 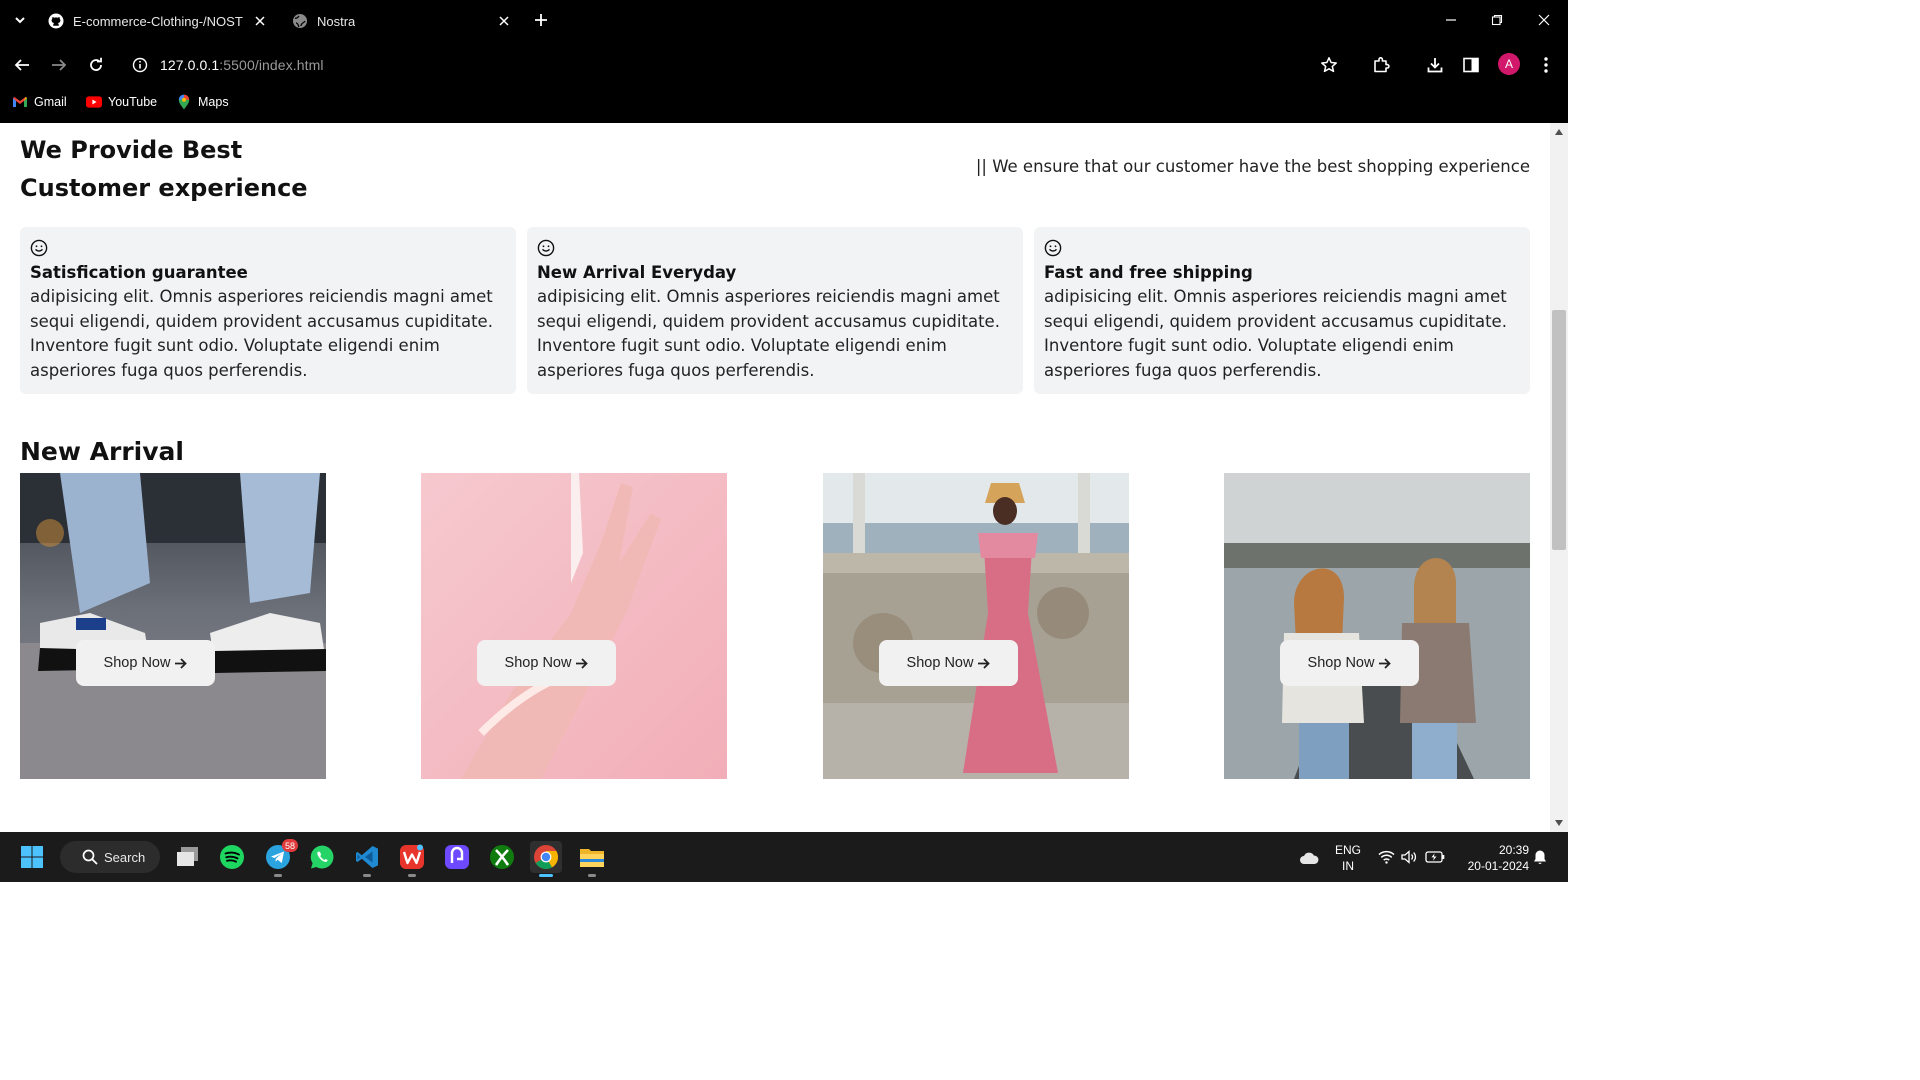 I want to click on taskbar-search: Search, so click(x=110, y=857).